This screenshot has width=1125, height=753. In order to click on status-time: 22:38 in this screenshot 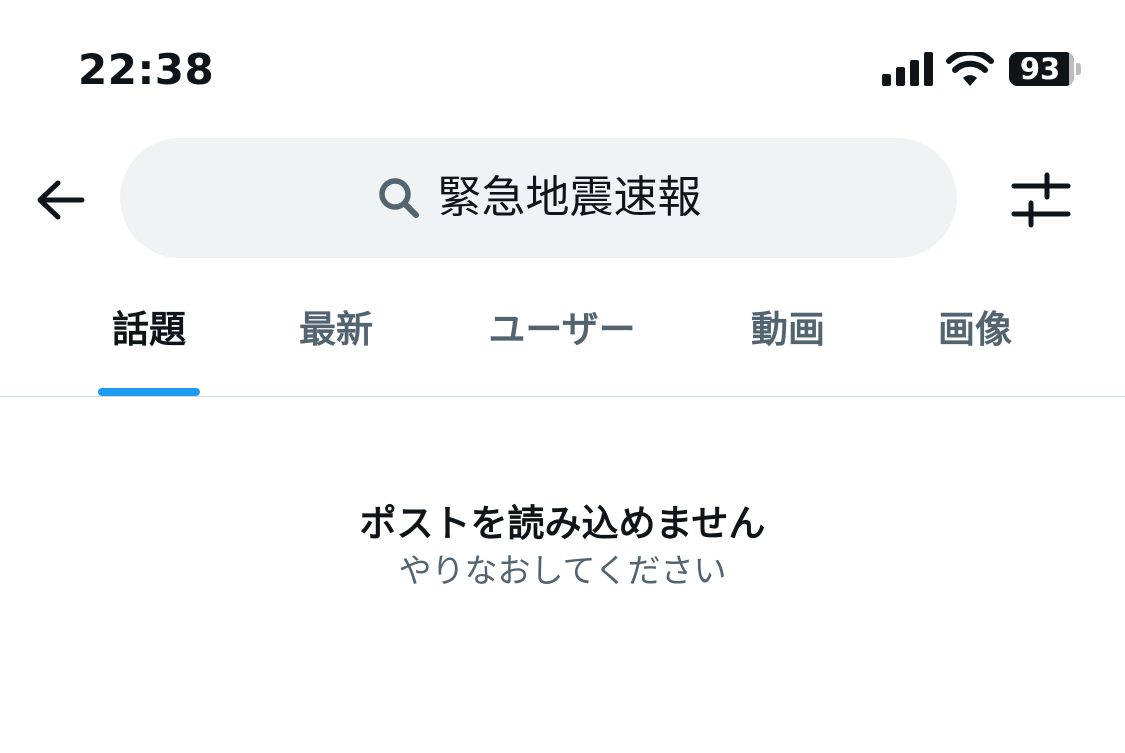, I will do `click(146, 69)`.